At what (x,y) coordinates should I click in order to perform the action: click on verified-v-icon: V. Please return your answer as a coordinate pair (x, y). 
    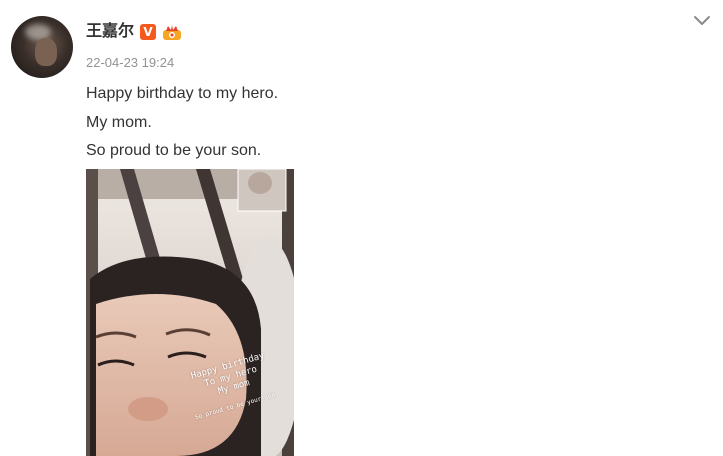
    Looking at the image, I should click on (148, 32).